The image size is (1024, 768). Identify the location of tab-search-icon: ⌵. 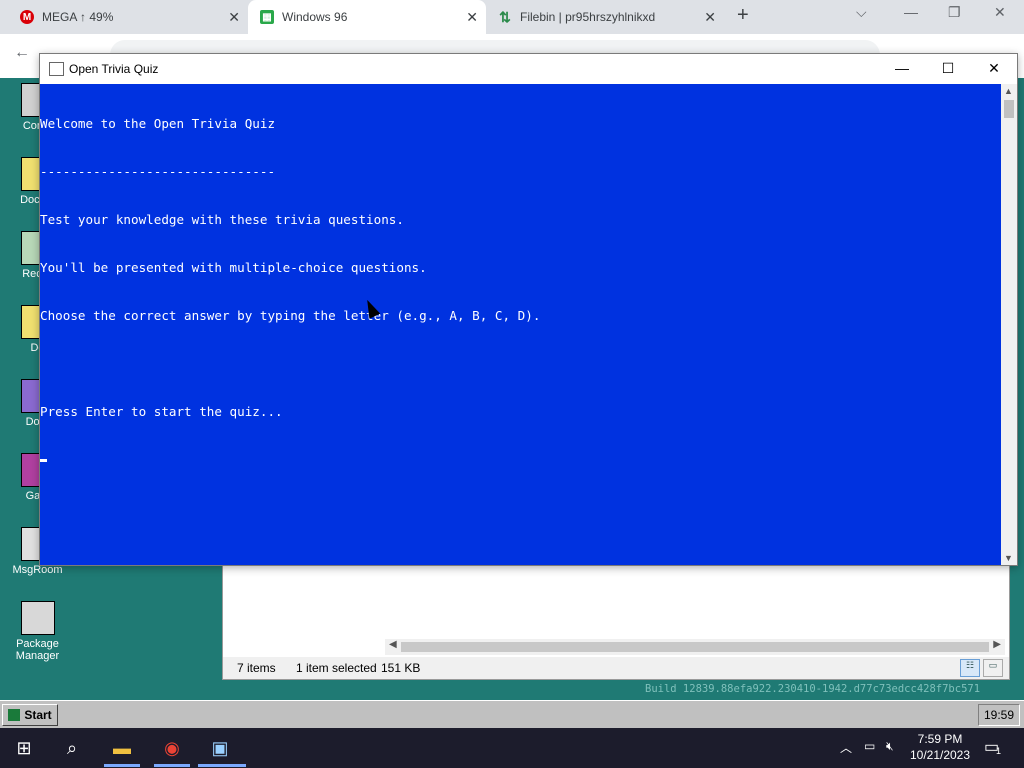
(861, 12).